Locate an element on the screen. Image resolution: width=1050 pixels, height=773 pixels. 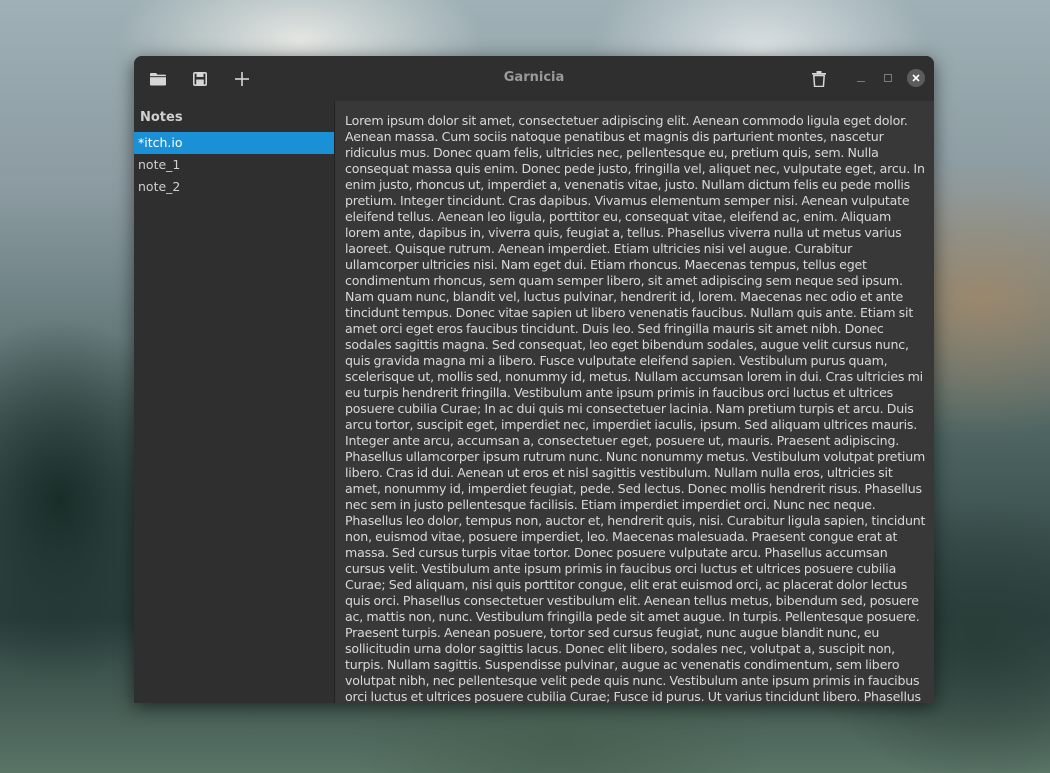
note-item-note-2: note_2 is located at coordinates (234, 187).